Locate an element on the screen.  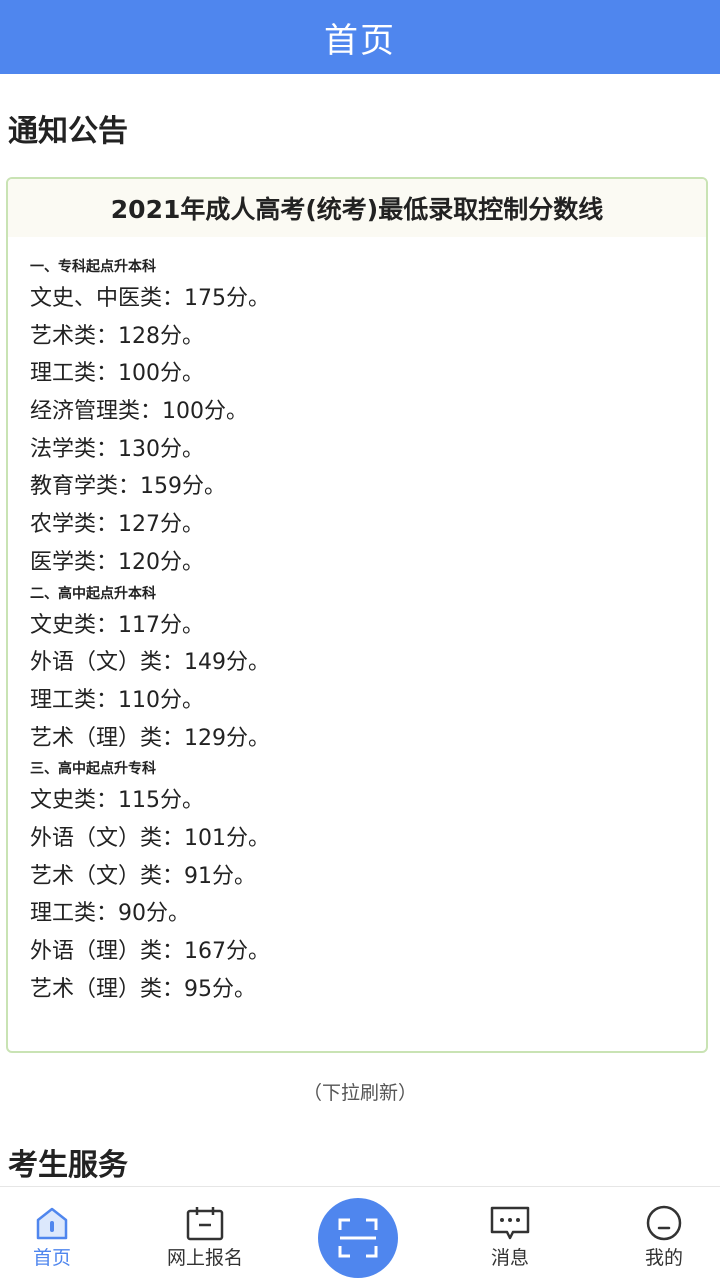
notice-line: 艺术（文）类：91分。 is located at coordinates (143, 876).